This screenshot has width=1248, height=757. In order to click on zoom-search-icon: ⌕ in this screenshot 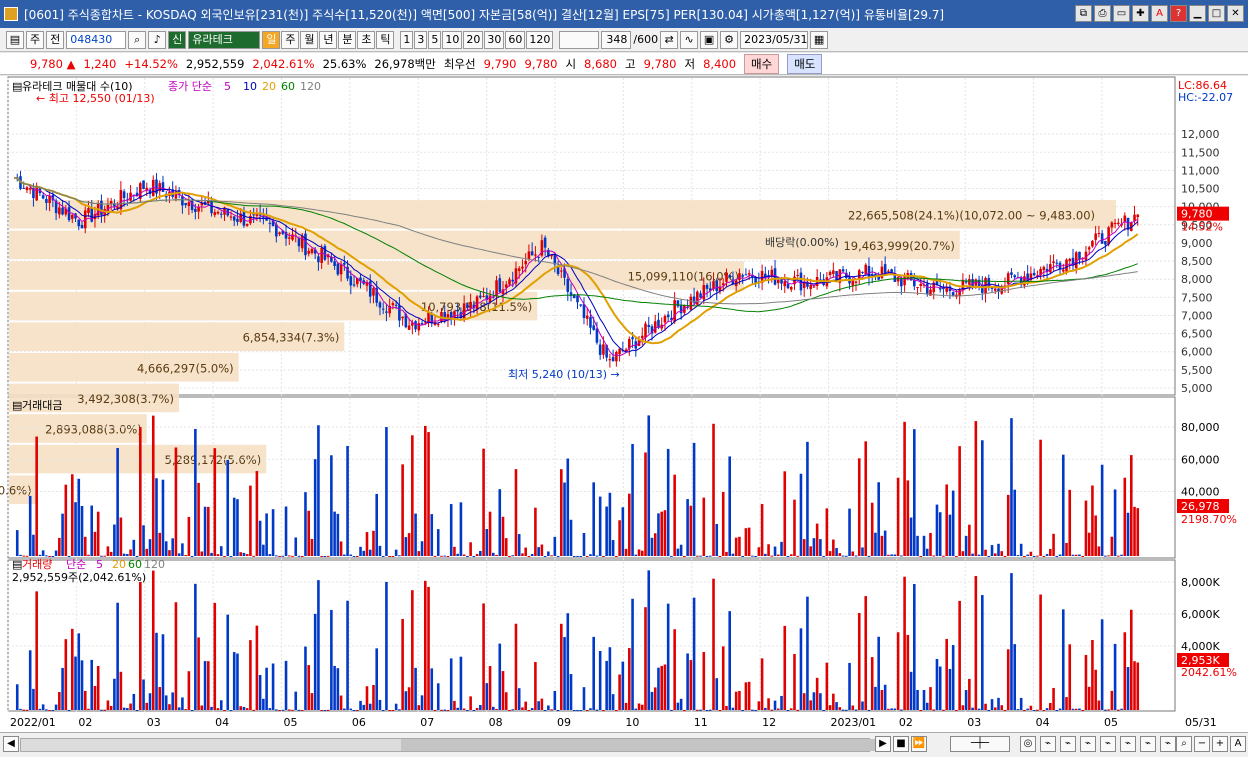, I will do `click(1184, 744)`.